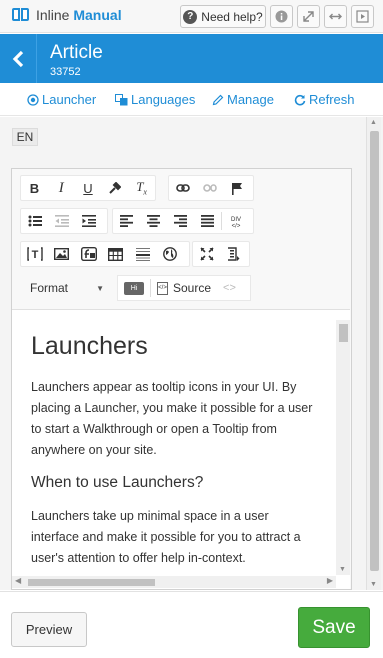 This screenshot has width=383, height=658. Describe the element at coordinates (182, 188) in the screenshot. I see `link-icon` at that location.